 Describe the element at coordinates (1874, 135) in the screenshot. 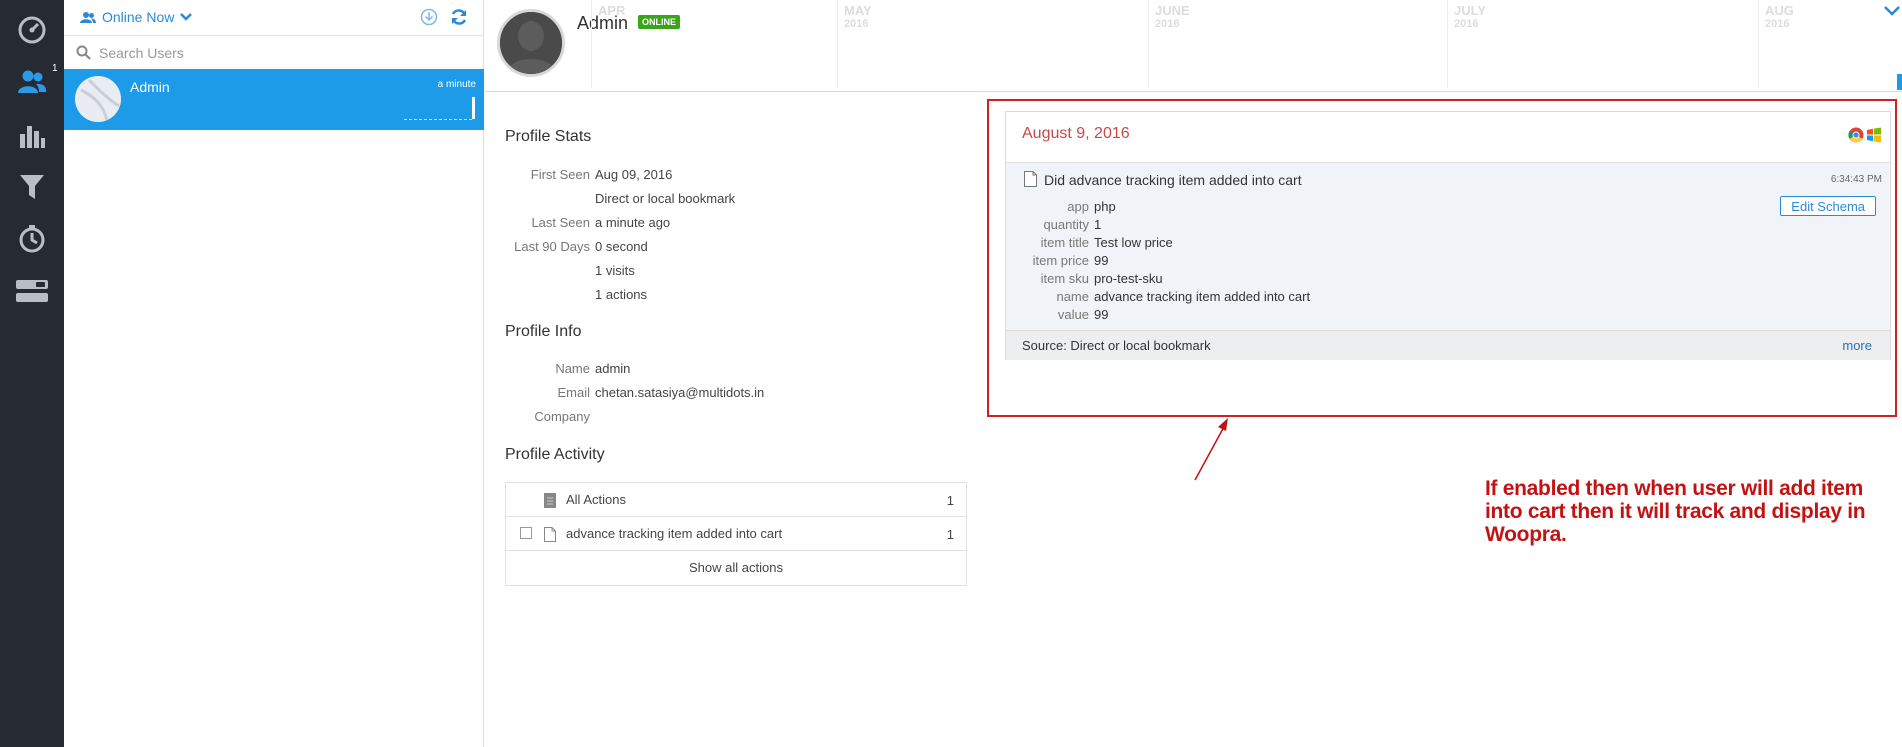

I see `windows-icon` at that location.